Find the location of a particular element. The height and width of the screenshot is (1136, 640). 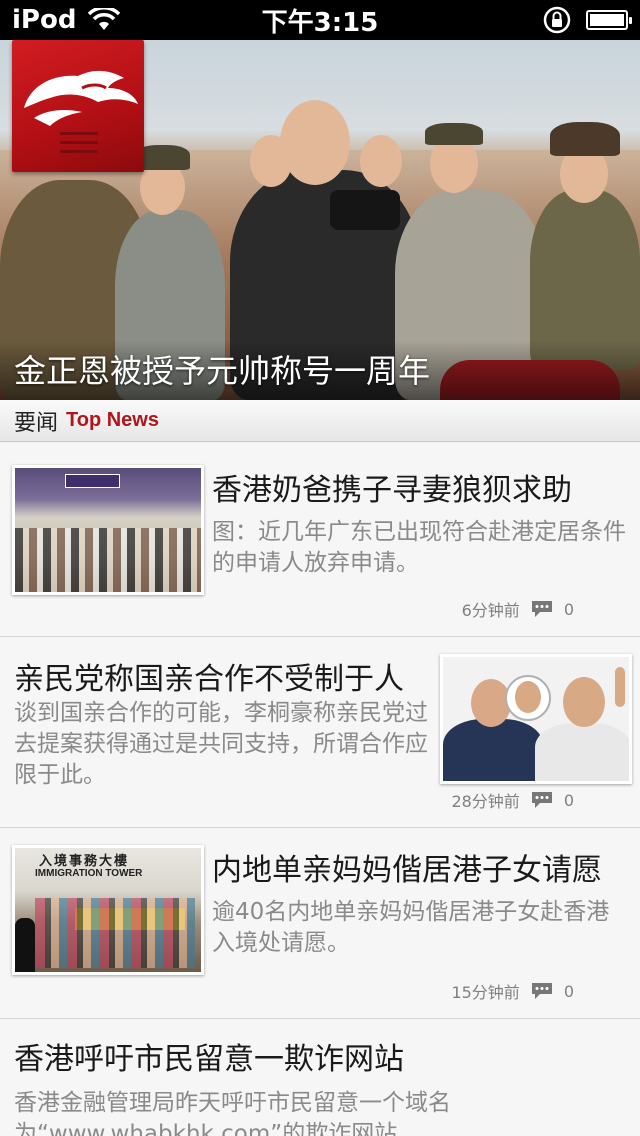

news-title: 亲民党称国亲合作不受制于人 is located at coordinates (209, 679).